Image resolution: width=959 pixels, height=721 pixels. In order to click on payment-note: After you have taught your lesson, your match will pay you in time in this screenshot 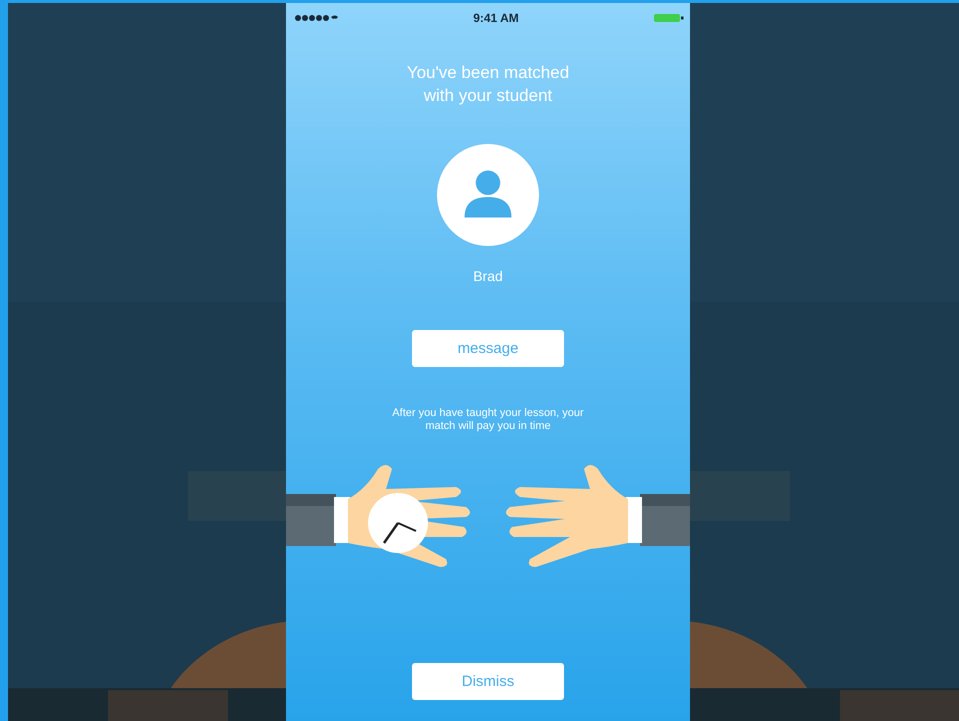, I will do `click(488, 420)`.